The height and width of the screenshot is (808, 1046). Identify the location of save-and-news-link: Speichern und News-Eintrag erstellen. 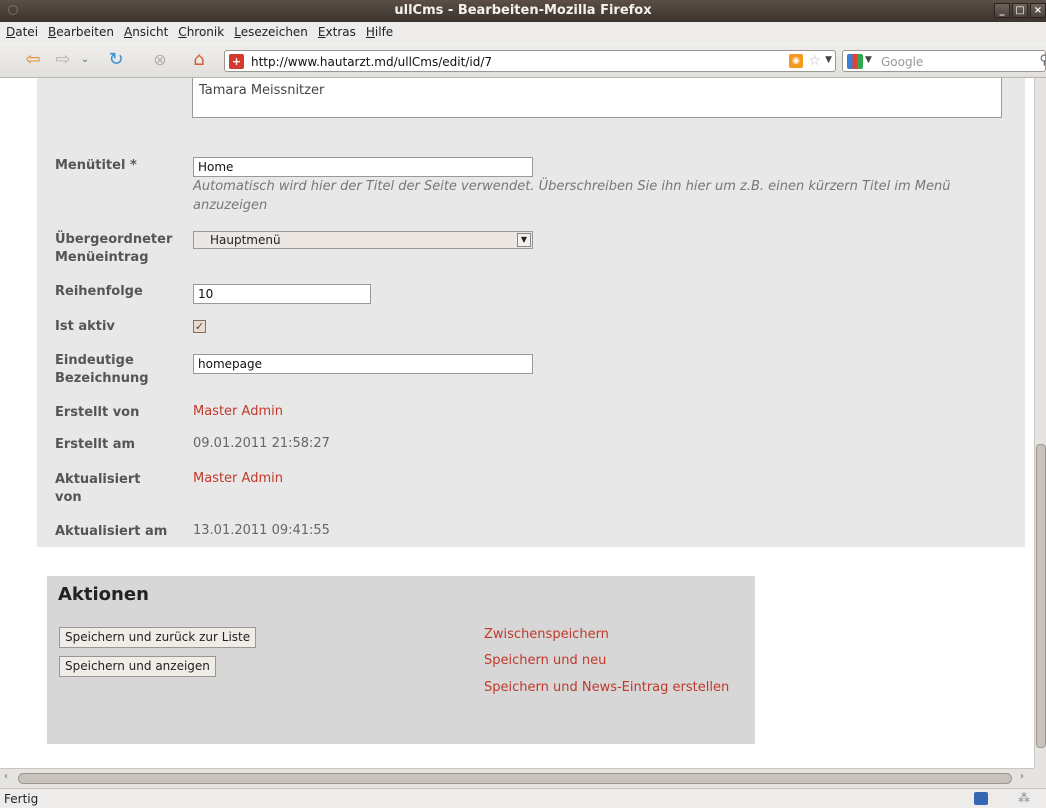
(606, 687).